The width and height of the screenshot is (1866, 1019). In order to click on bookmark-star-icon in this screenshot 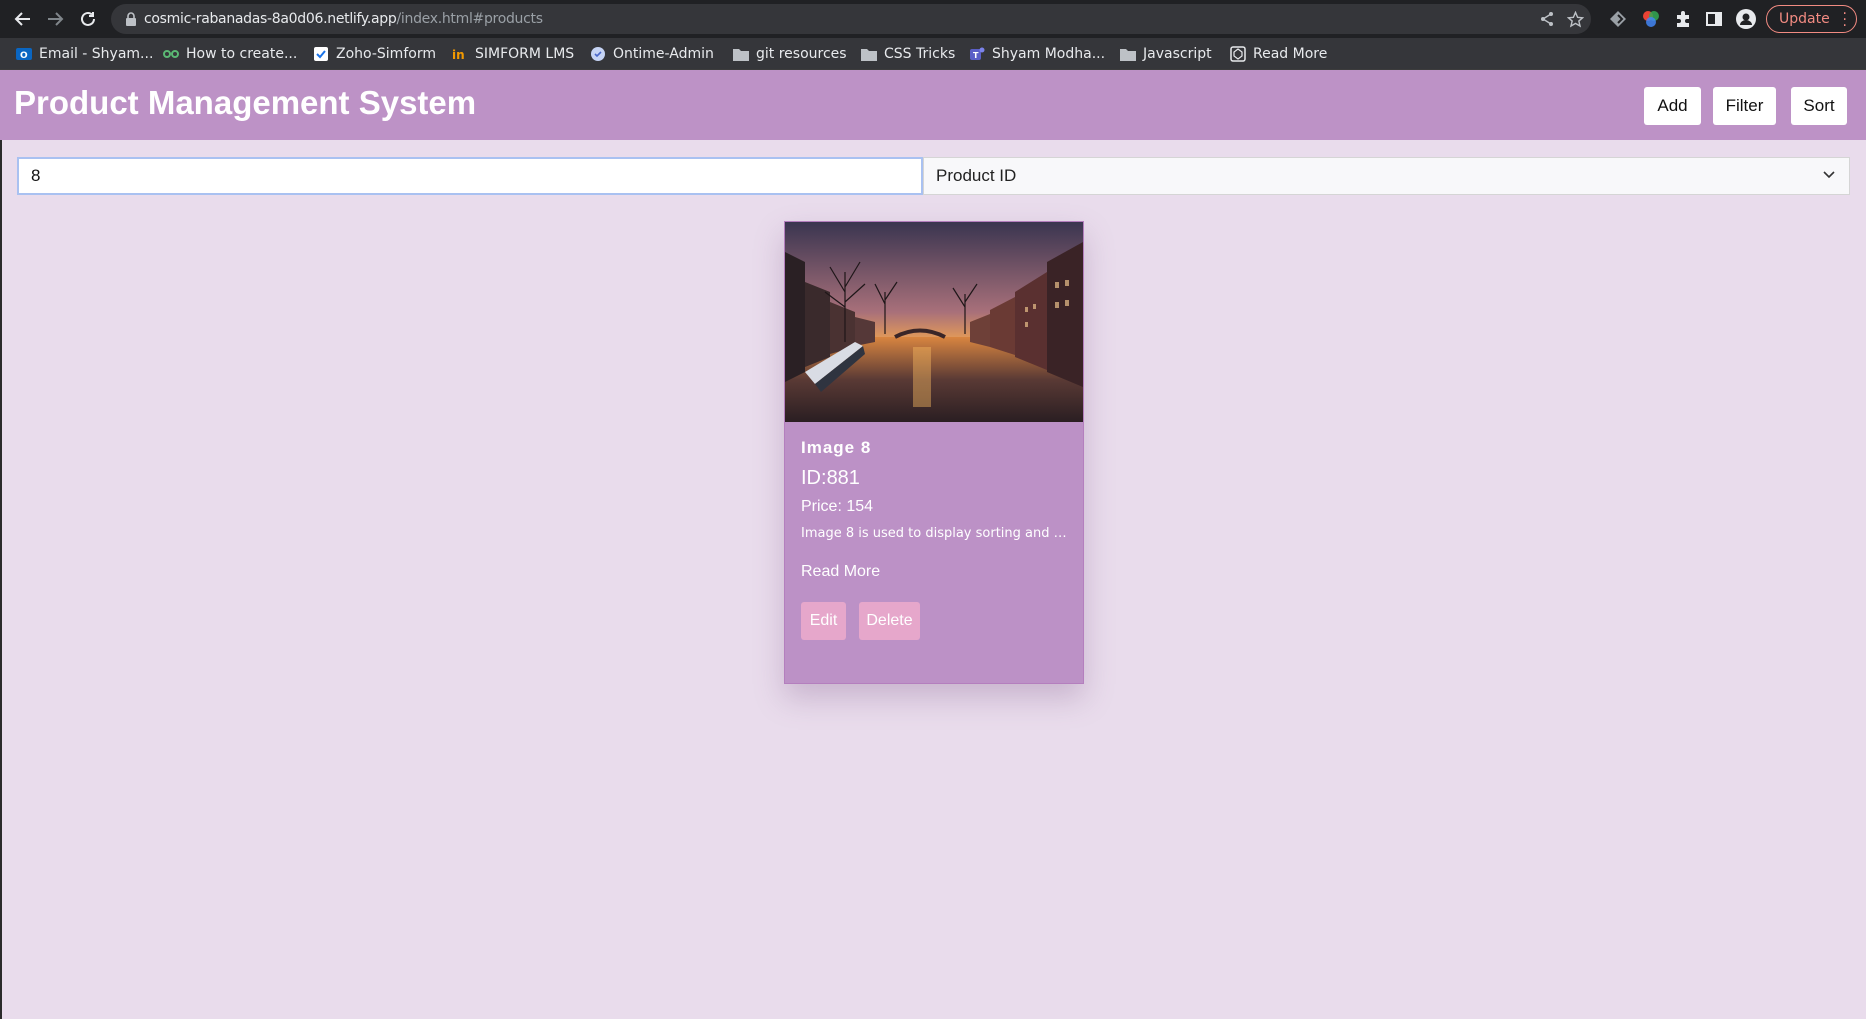, I will do `click(1575, 19)`.